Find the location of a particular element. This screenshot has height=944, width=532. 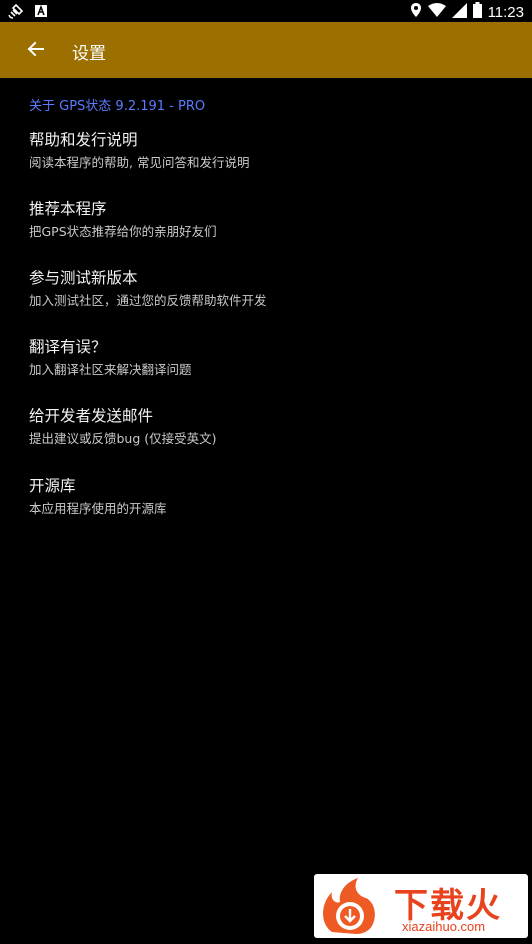

notification-a-icon is located at coordinates (41, 13).